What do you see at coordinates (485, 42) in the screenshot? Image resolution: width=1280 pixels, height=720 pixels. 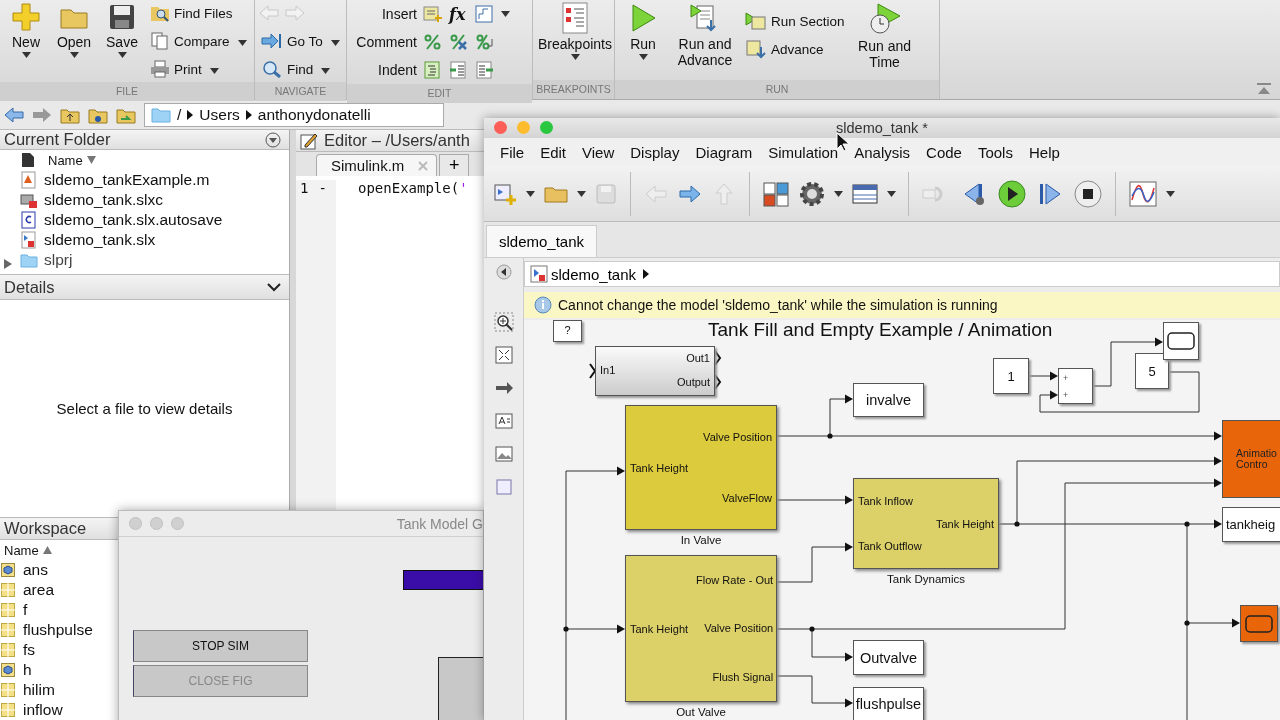 I see `wrap-comment-icon` at bounding box center [485, 42].